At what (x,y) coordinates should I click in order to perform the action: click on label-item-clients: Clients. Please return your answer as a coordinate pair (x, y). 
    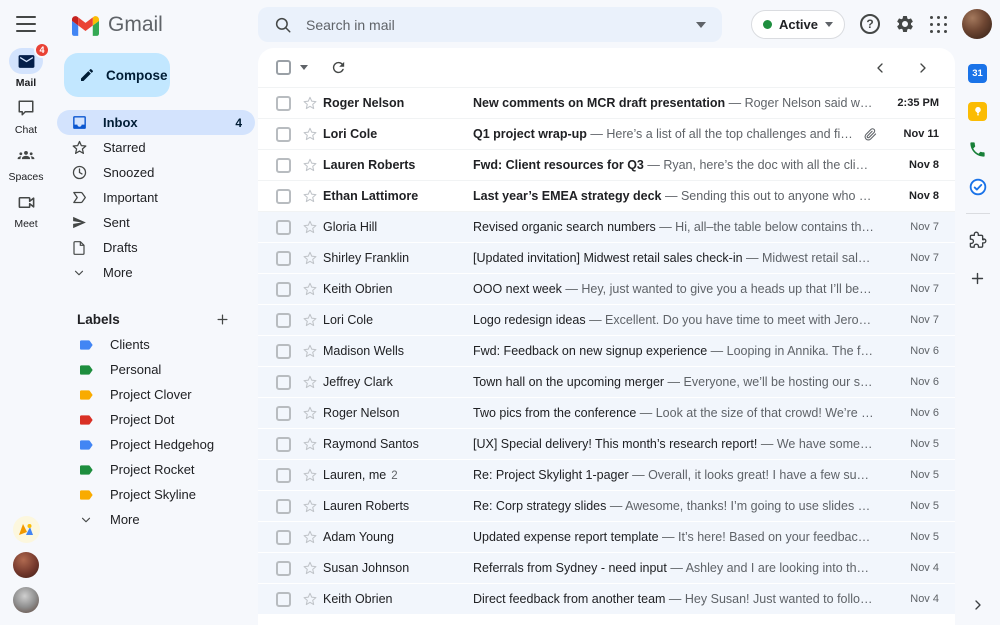
    Looking at the image, I should click on (155, 344).